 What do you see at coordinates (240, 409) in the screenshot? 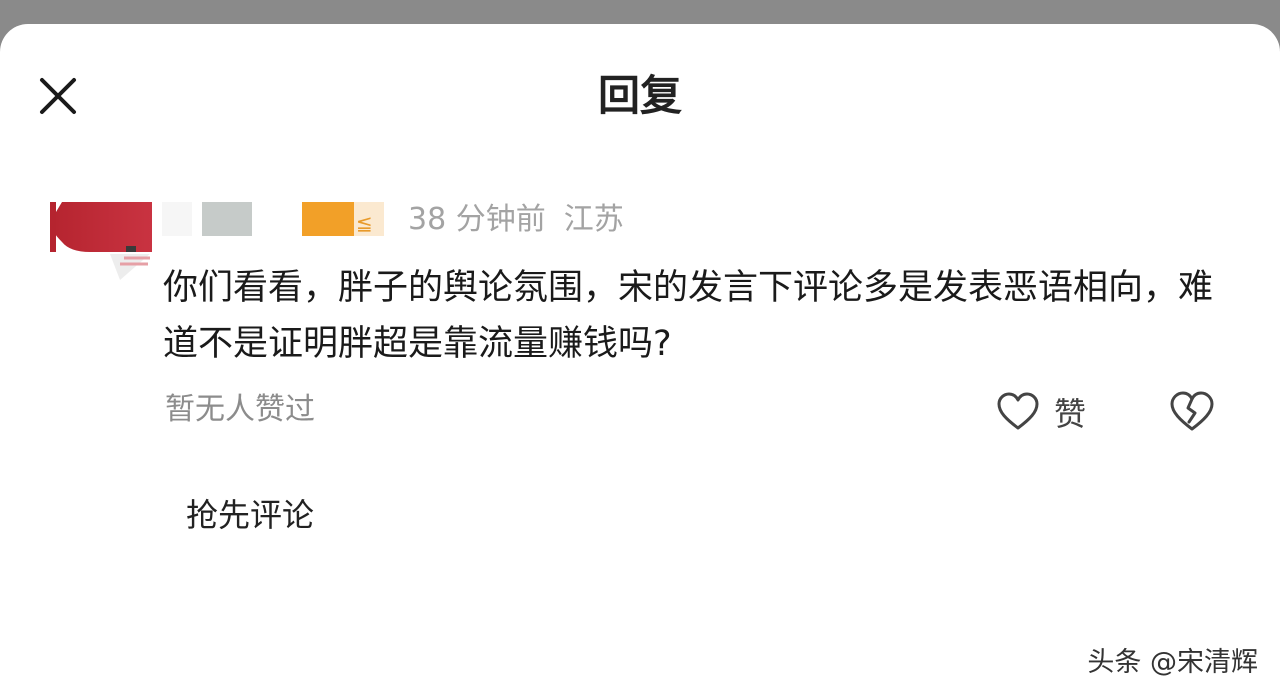
I see `likes-status: 暂无人赞过` at bounding box center [240, 409].